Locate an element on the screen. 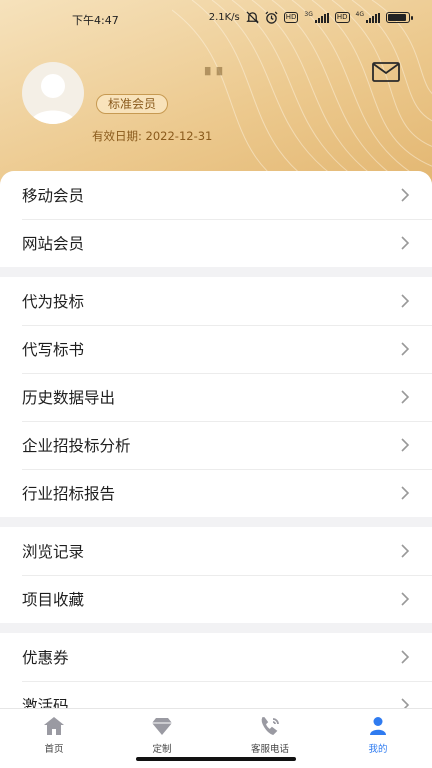 This screenshot has width=432, height=768. hd-badge: HD is located at coordinates (291, 17).